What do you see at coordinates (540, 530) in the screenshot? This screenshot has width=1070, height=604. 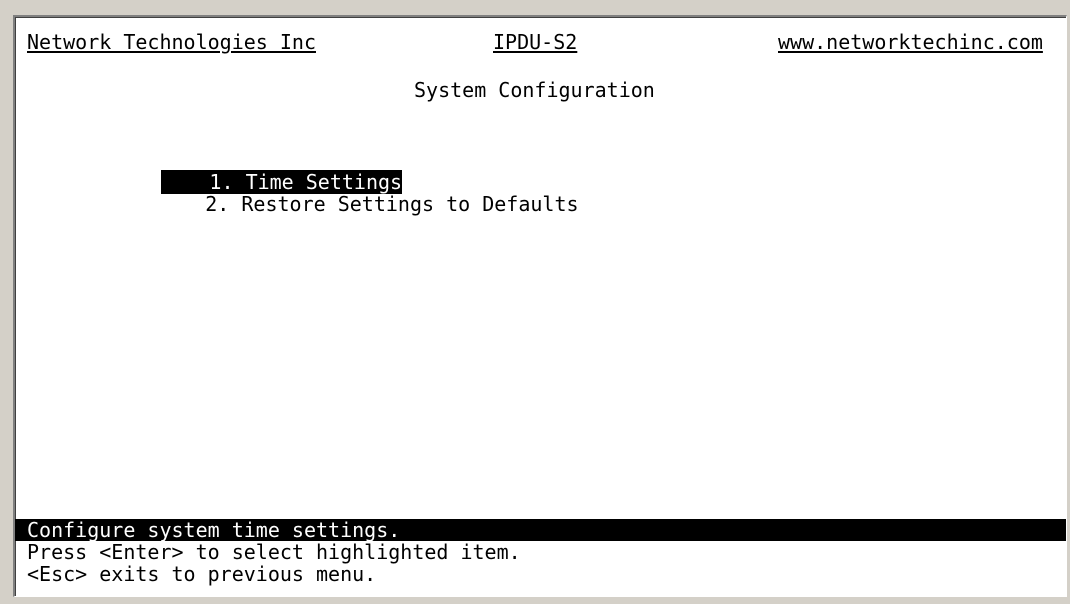 I see `status-bar: Configure system time settings.` at bounding box center [540, 530].